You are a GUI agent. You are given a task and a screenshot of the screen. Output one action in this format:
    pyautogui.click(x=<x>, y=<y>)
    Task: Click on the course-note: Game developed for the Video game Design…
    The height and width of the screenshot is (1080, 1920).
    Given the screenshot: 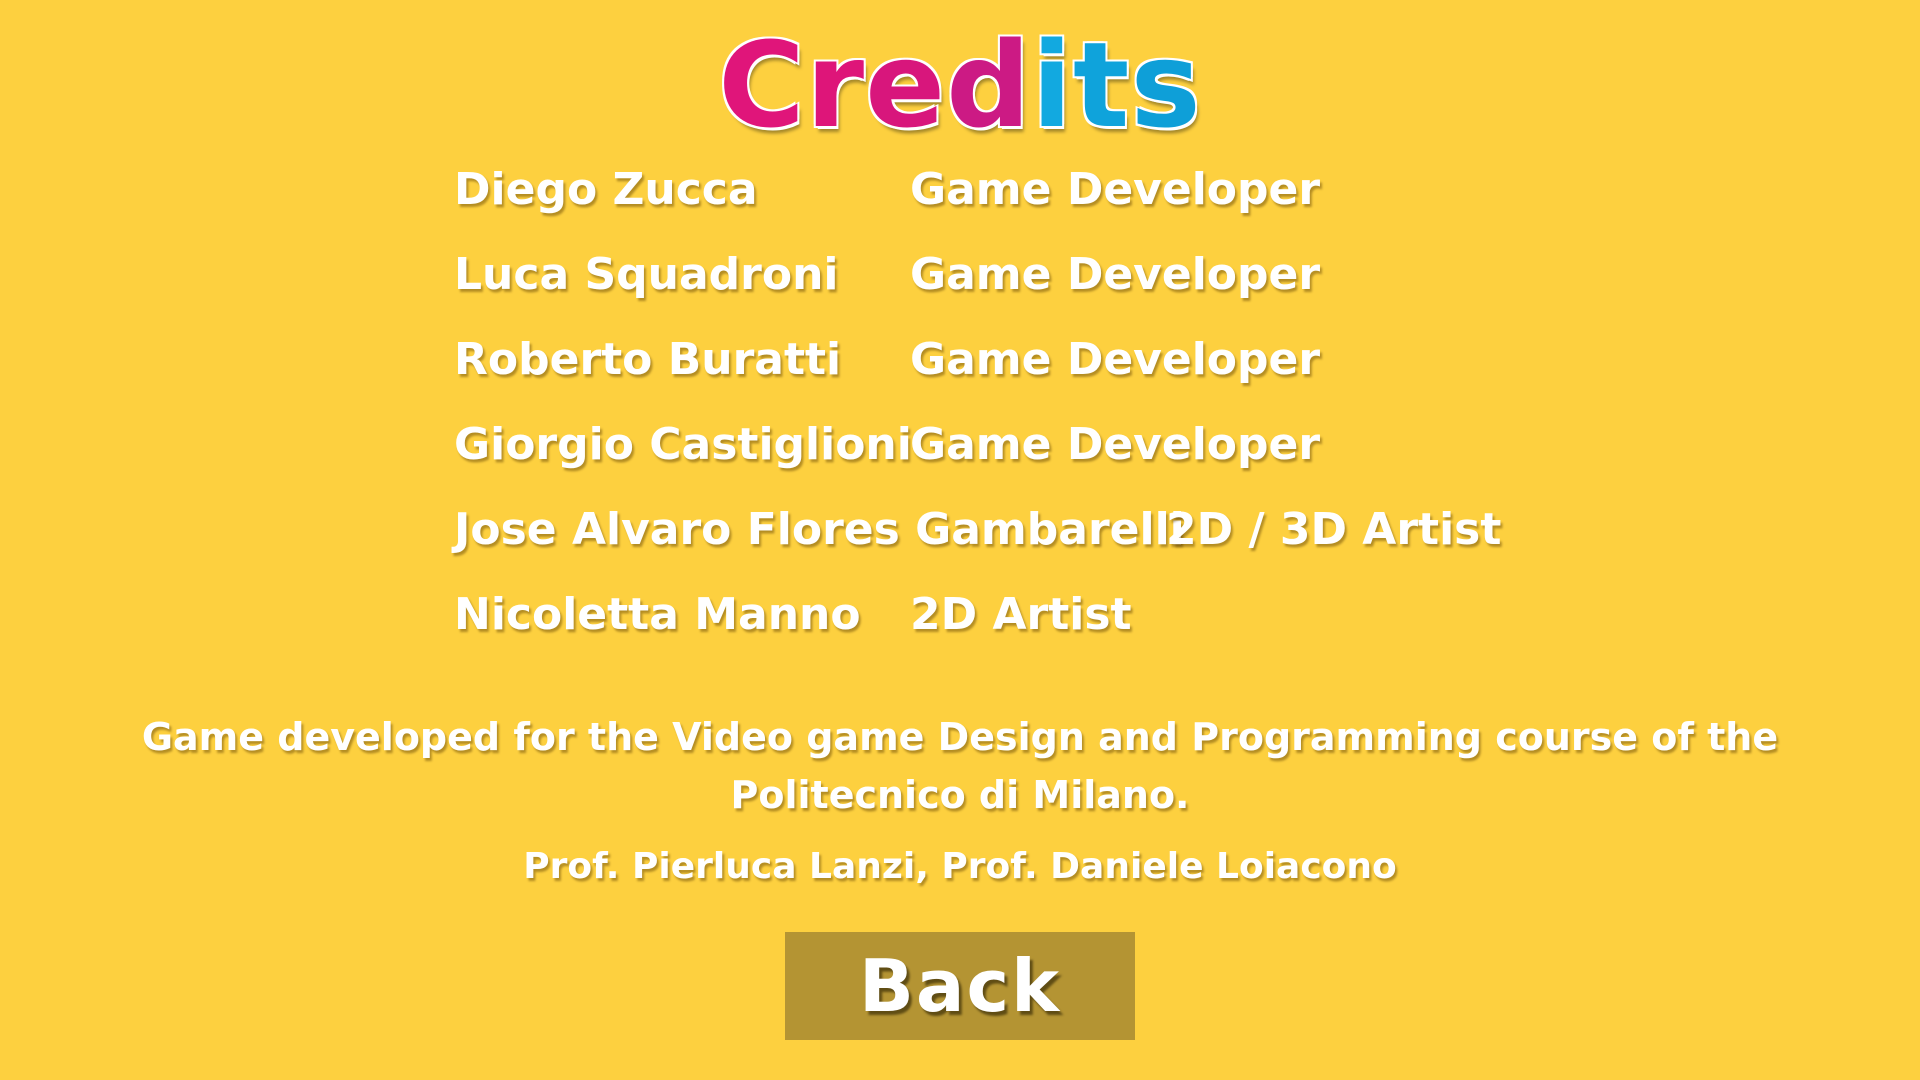 What is the action you would take?
    pyautogui.click(x=960, y=766)
    